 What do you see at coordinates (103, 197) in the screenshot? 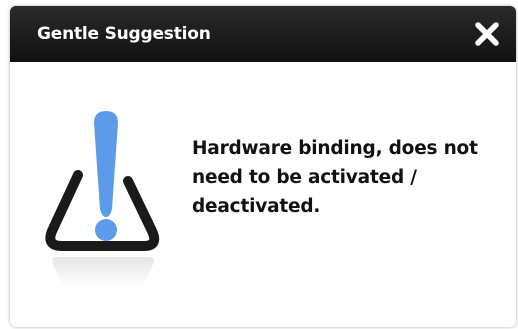
I see `warning-exclamation-icon` at bounding box center [103, 197].